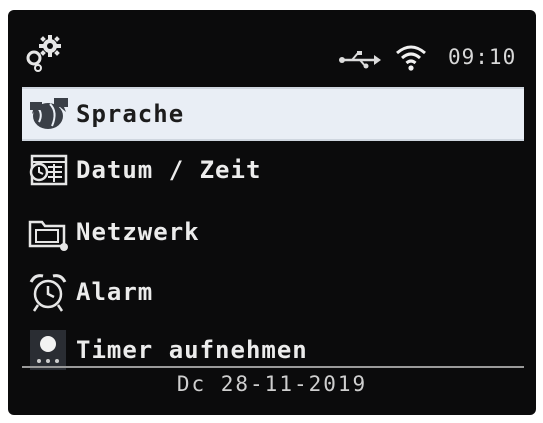 This screenshot has width=543, height=423. I want to click on menu-item-datum-zeit: Datum / Zeit, so click(273, 170).